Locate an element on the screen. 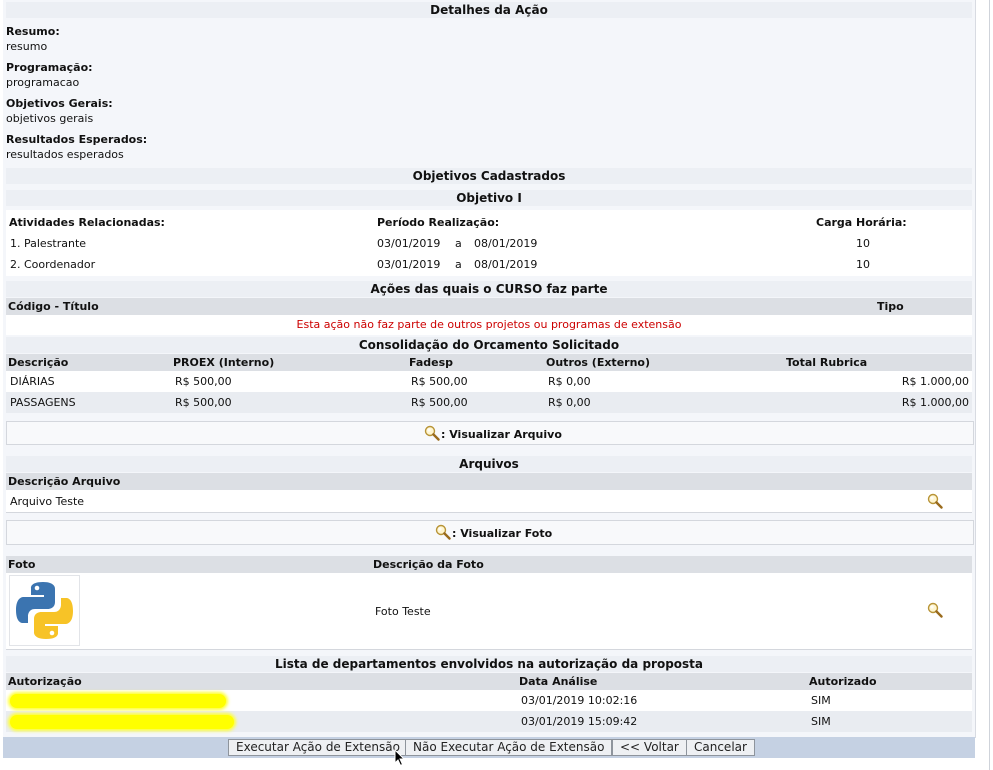 The width and height of the screenshot is (993, 770). orcamento-descricao: DIÁRIAS is located at coordinates (32, 381).